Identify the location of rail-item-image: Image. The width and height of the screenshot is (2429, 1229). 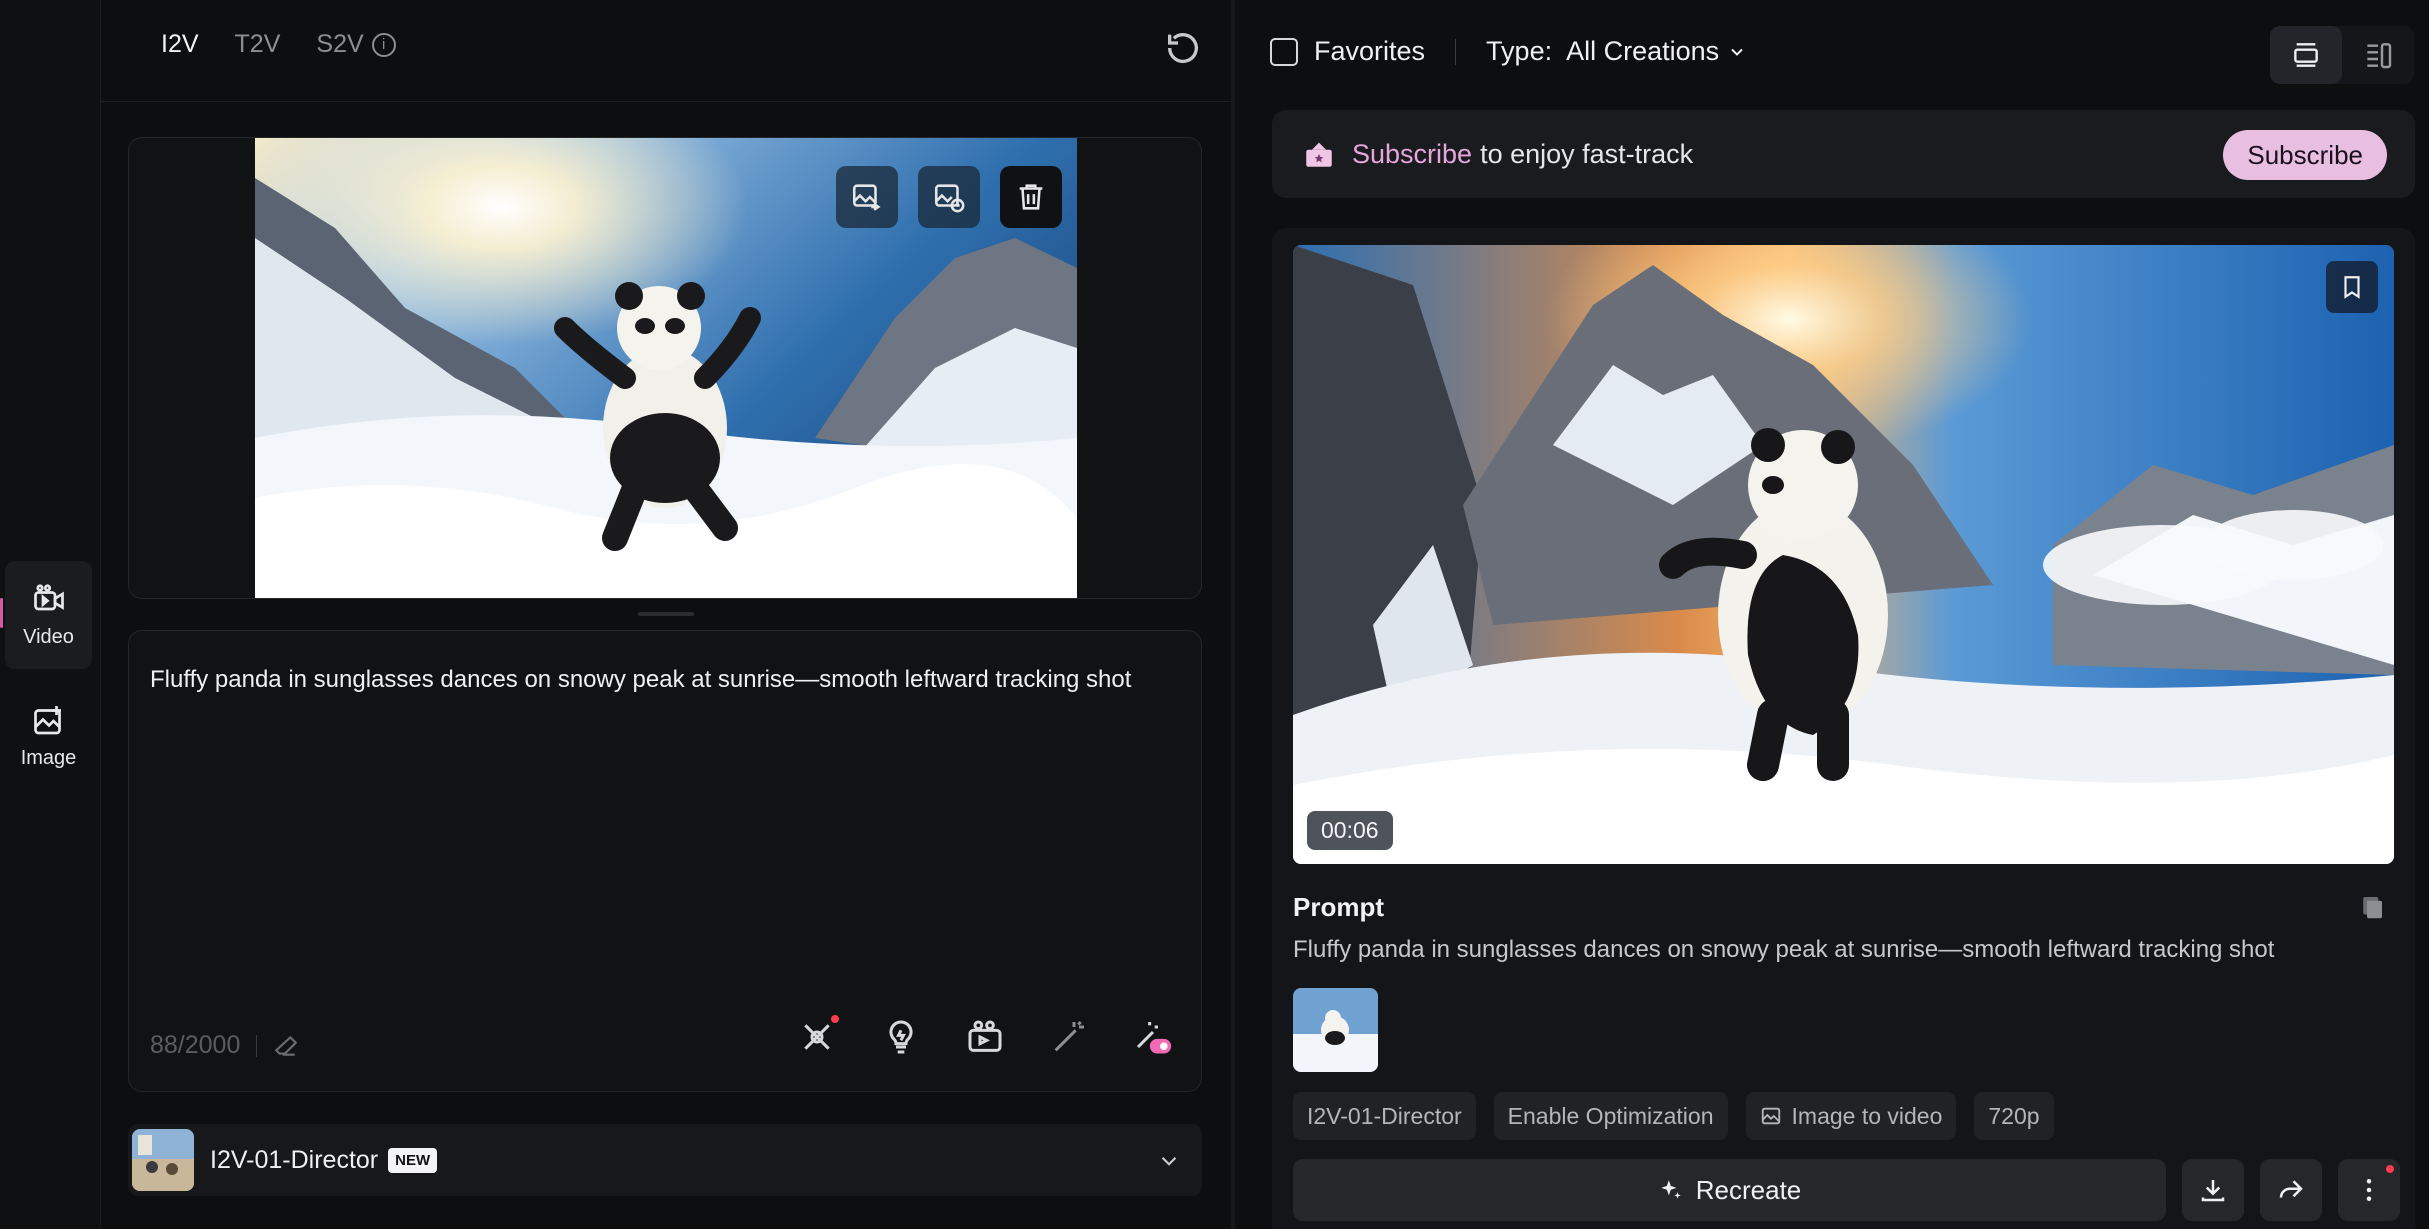
(48, 736).